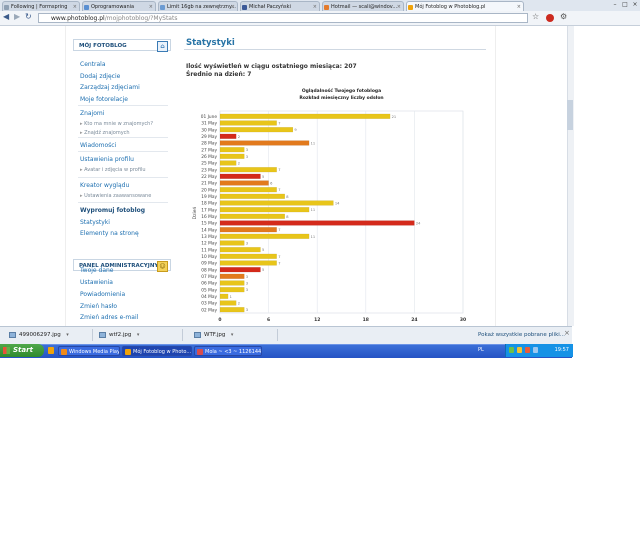 The image size is (640, 538). What do you see at coordinates (279, 190) in the screenshot?
I see `chart-data-label: 7` at bounding box center [279, 190].